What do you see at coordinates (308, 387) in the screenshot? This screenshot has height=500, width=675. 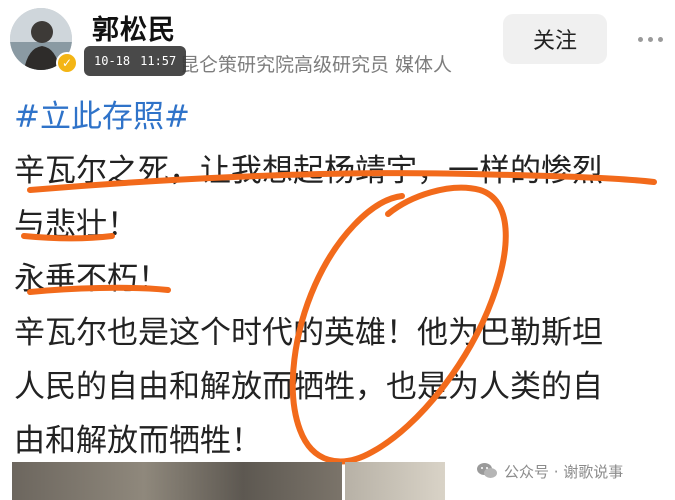 I see `post-line: 人民的自由和解放而牺牲，也是为人类的自` at bounding box center [308, 387].